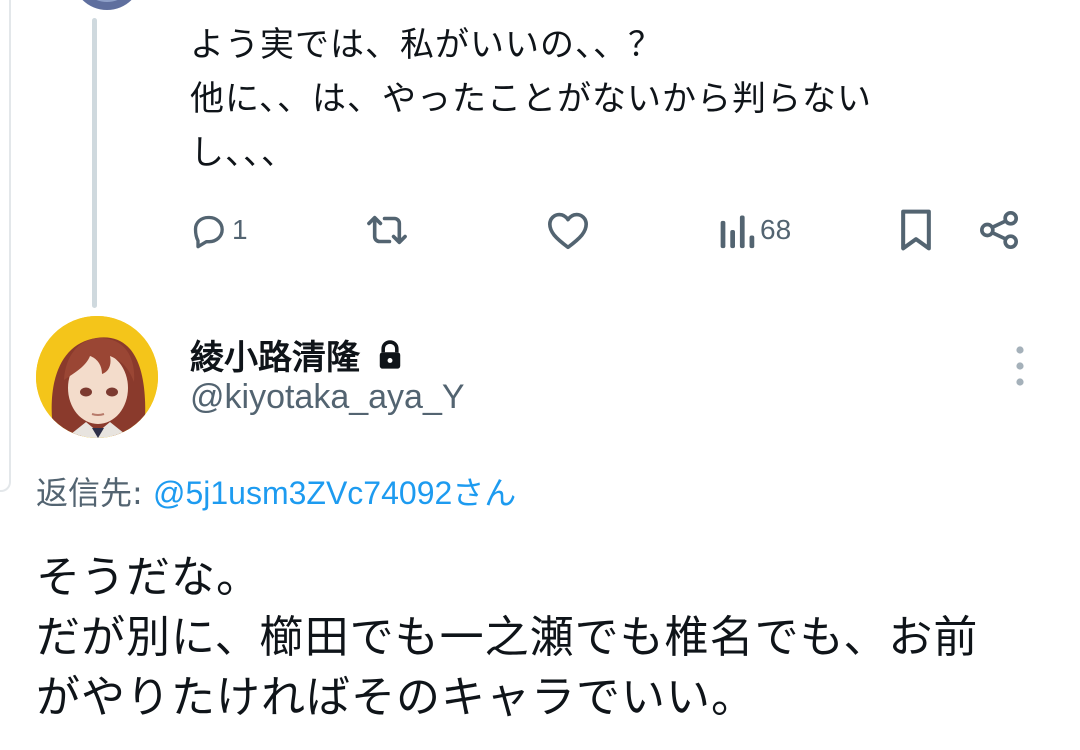  I want to click on views-button: 68, so click(754, 230).